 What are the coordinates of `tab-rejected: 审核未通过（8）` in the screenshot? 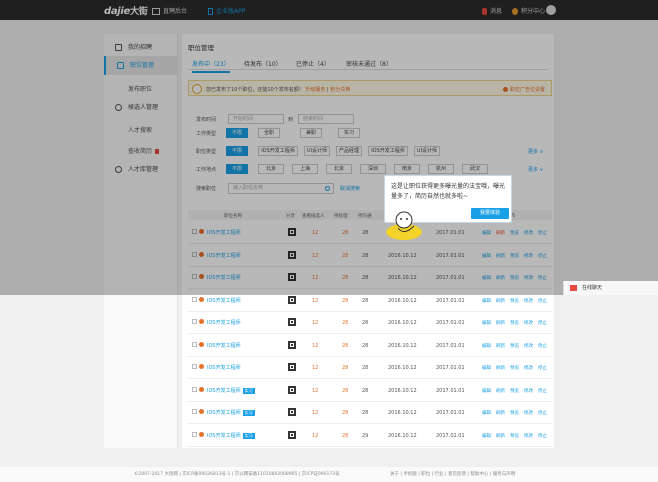 It's located at (369, 63).